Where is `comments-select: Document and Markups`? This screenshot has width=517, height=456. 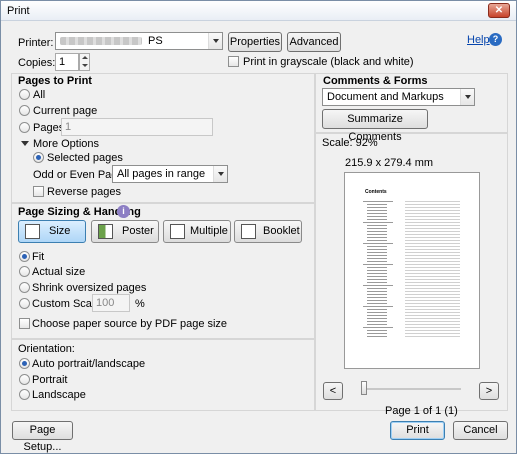 comments-select: Document and Markups is located at coordinates (398, 97).